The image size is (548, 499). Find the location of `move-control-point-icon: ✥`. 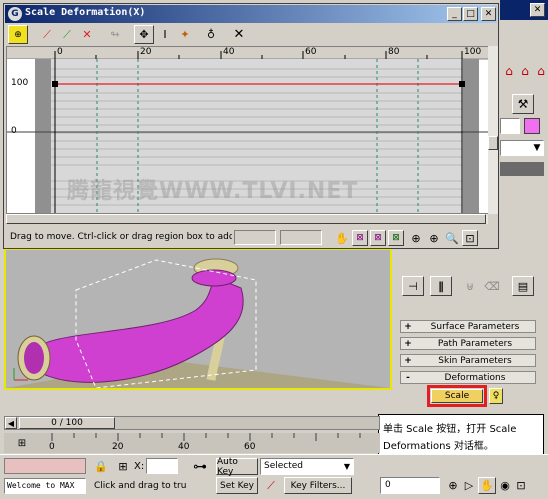

move-control-point-icon: ✥ is located at coordinates (144, 34).